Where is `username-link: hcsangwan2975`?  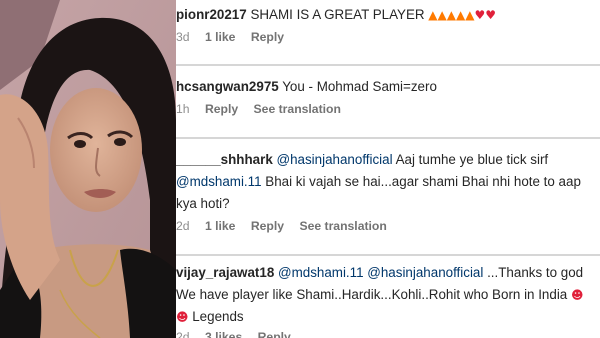 username-link: hcsangwan2975 is located at coordinates (227, 86).